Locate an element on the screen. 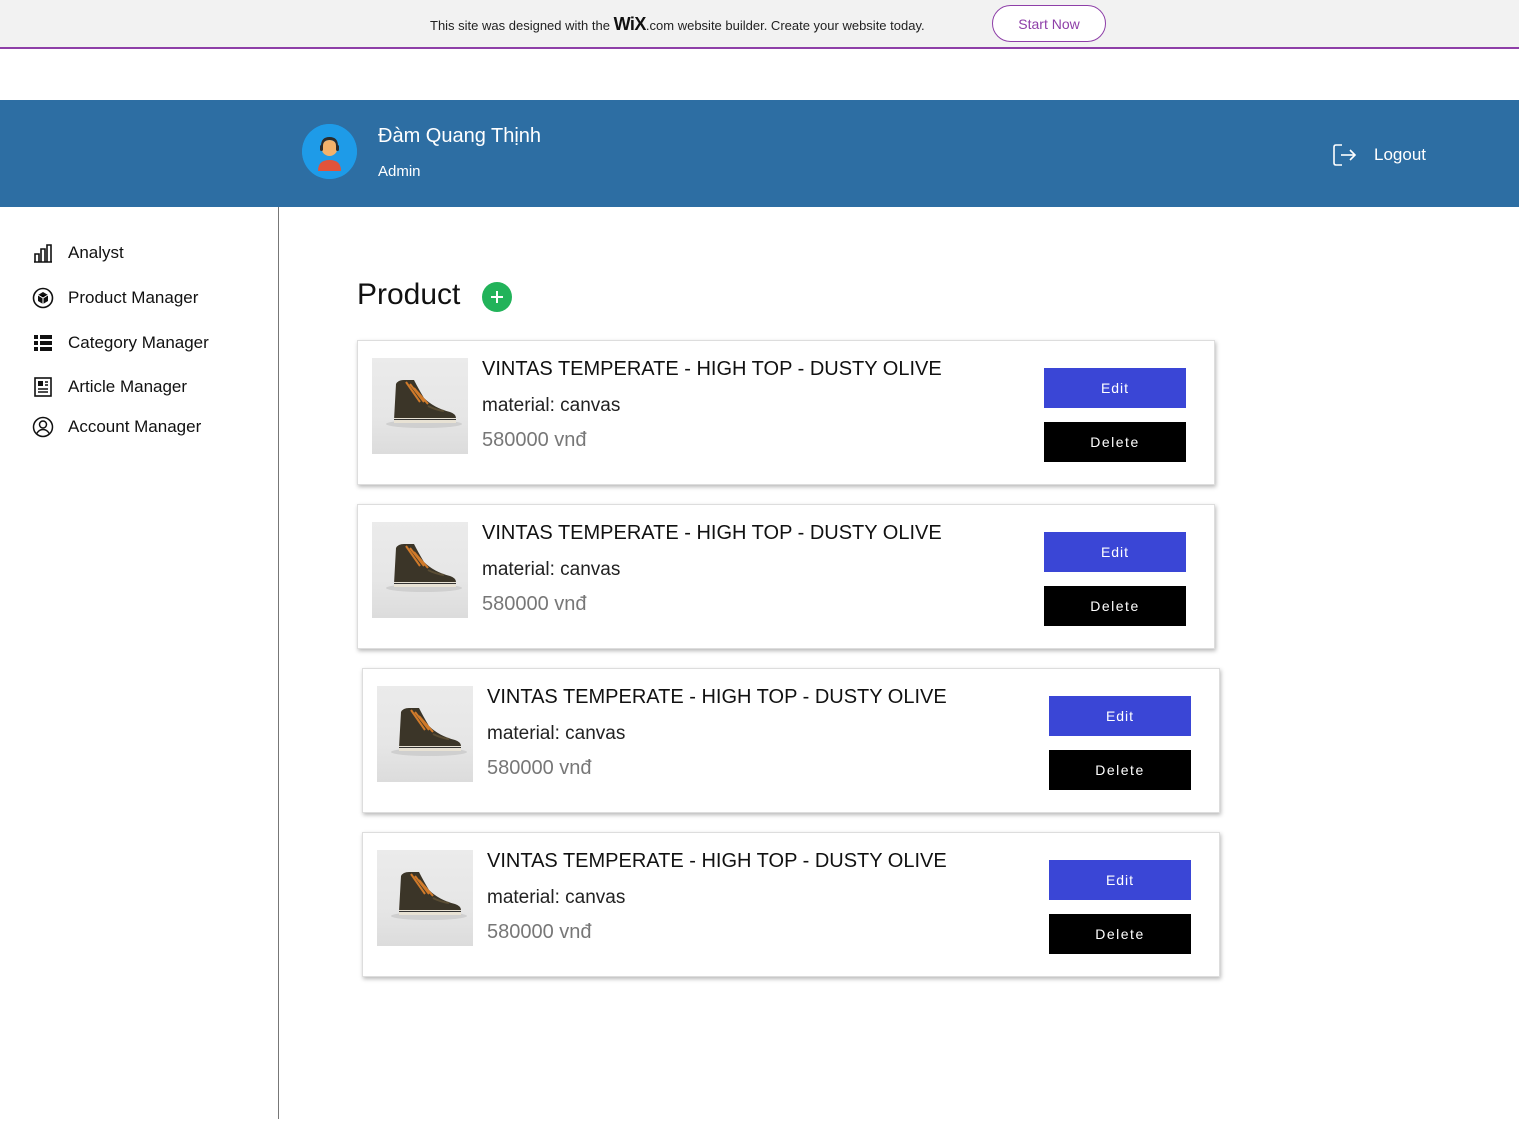  article-icon is located at coordinates (43, 387).